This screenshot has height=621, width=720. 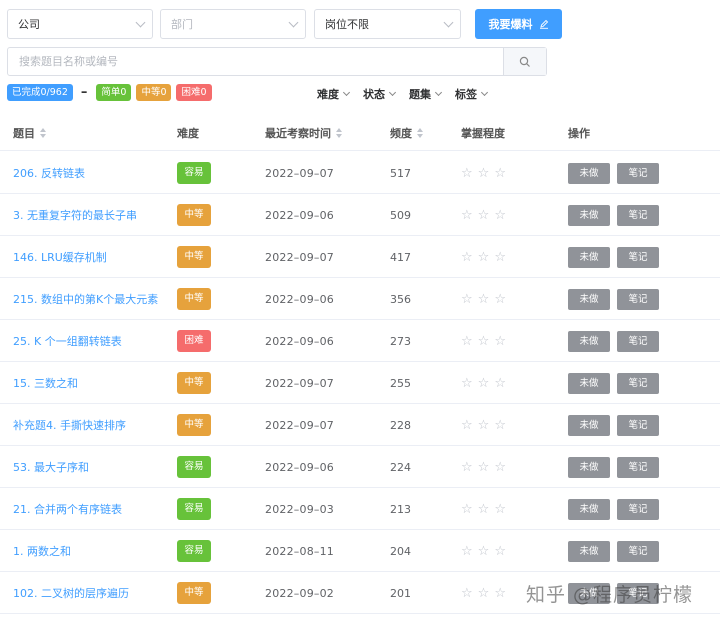 I want to click on column-frequency: 频度, so click(x=406, y=133).